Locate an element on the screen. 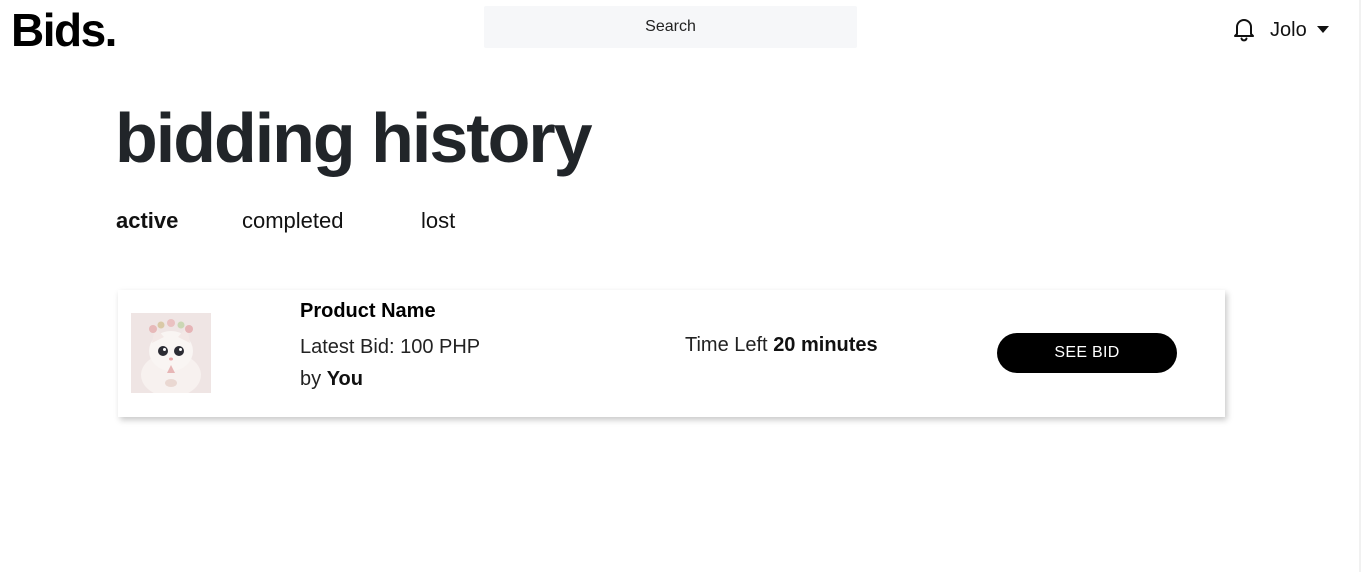  latest-bid-value: 100 PHP is located at coordinates (440, 347).